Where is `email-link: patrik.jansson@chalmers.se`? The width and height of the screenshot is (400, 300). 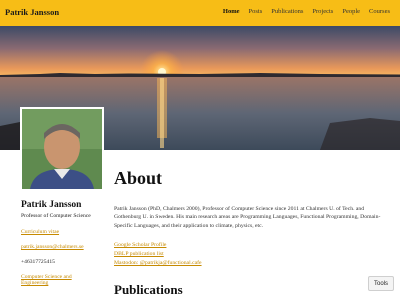 email-link: patrik.jansson@chalmers.se is located at coordinates (66, 247).